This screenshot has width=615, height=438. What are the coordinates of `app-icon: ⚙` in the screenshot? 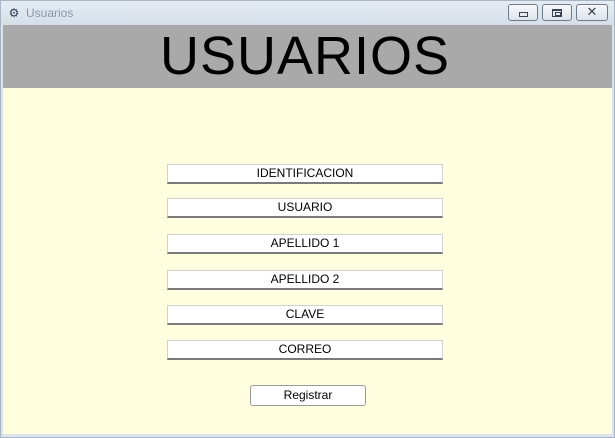 It's located at (14, 13).